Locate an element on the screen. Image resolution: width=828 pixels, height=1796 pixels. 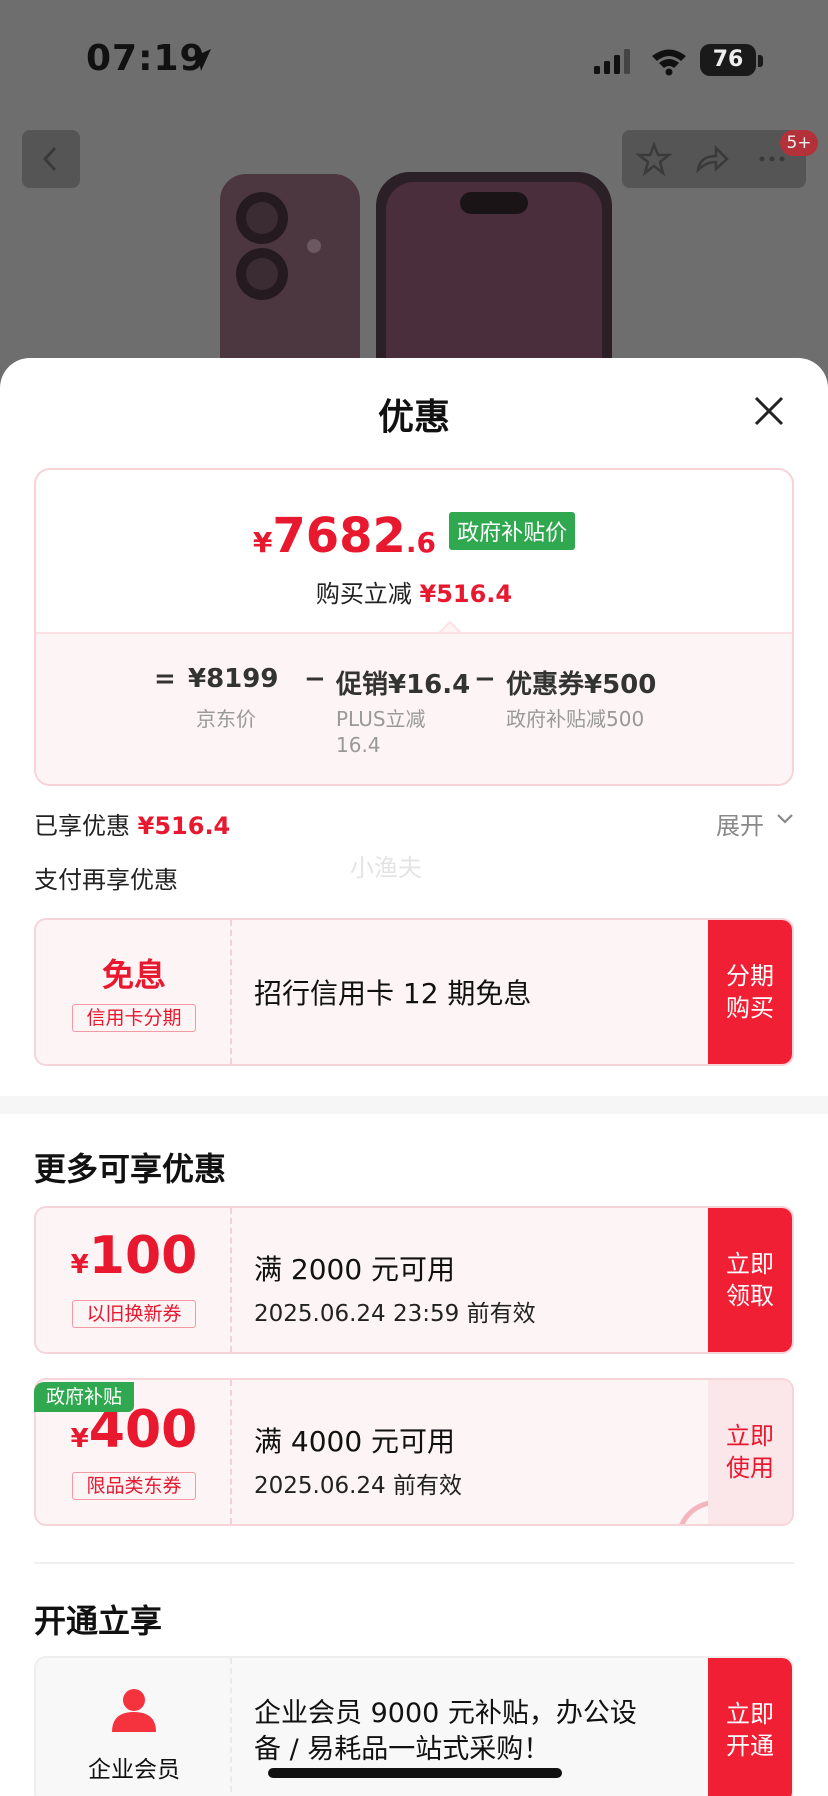
claim-coupon-button: 立即 领取 is located at coordinates (750, 1280).